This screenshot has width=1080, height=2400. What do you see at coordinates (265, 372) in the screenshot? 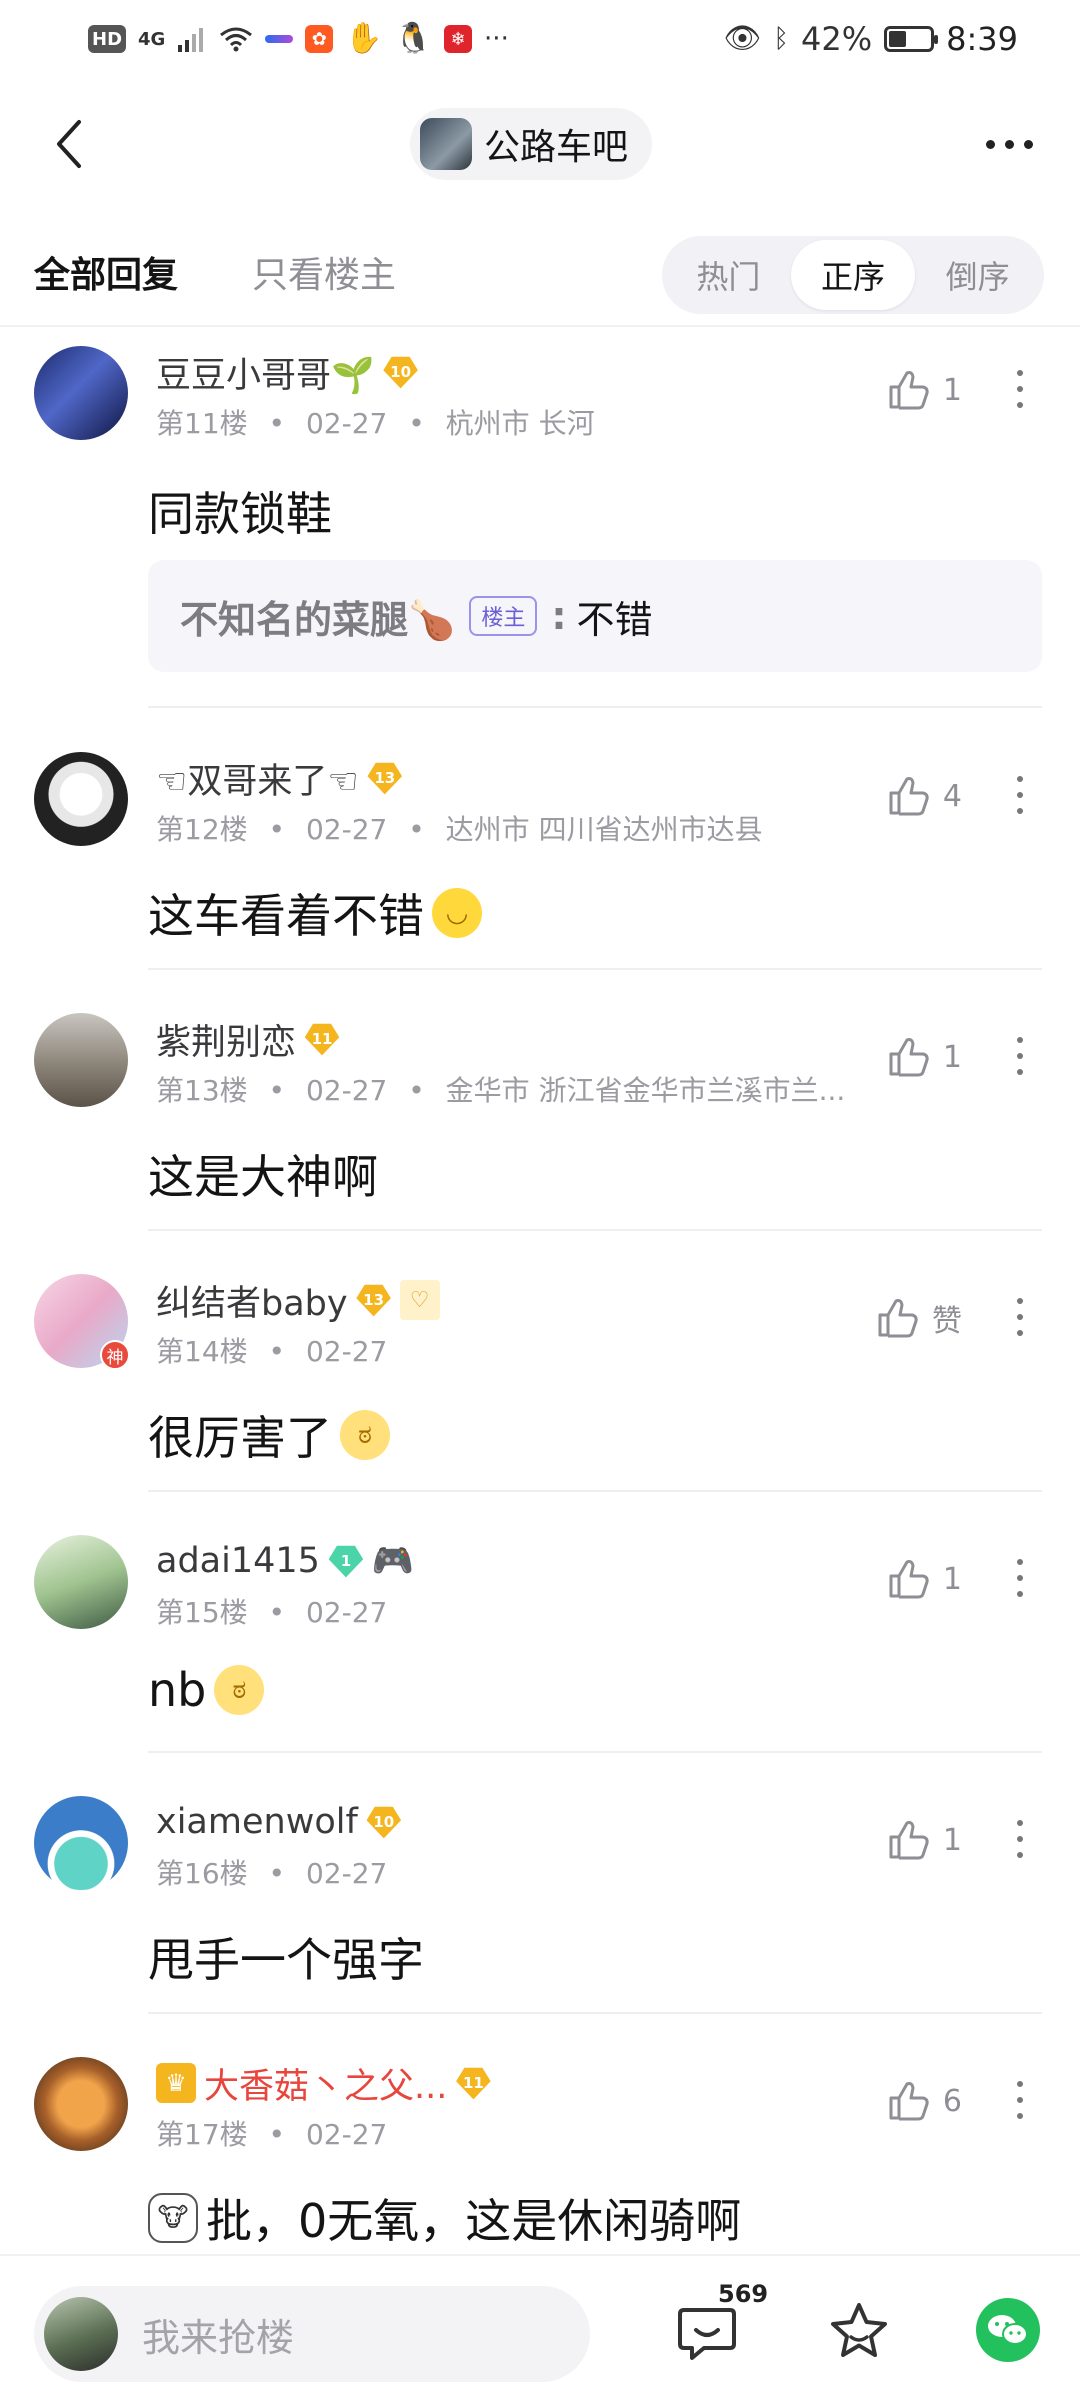
I see `username: 豆豆小哥哥🌱` at bounding box center [265, 372].